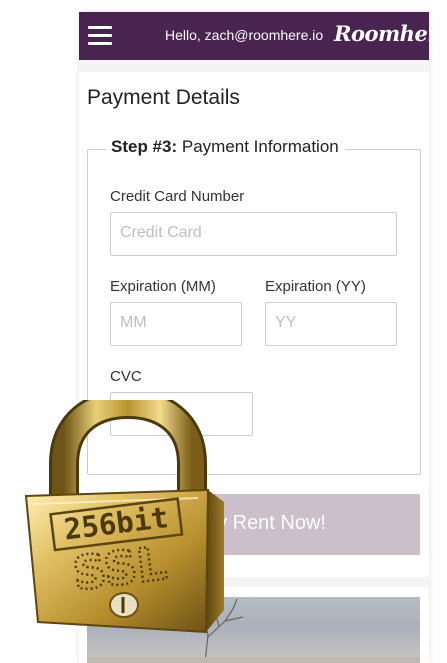  Describe the element at coordinates (126, 376) in the screenshot. I see `cvc-label: CVC` at that location.